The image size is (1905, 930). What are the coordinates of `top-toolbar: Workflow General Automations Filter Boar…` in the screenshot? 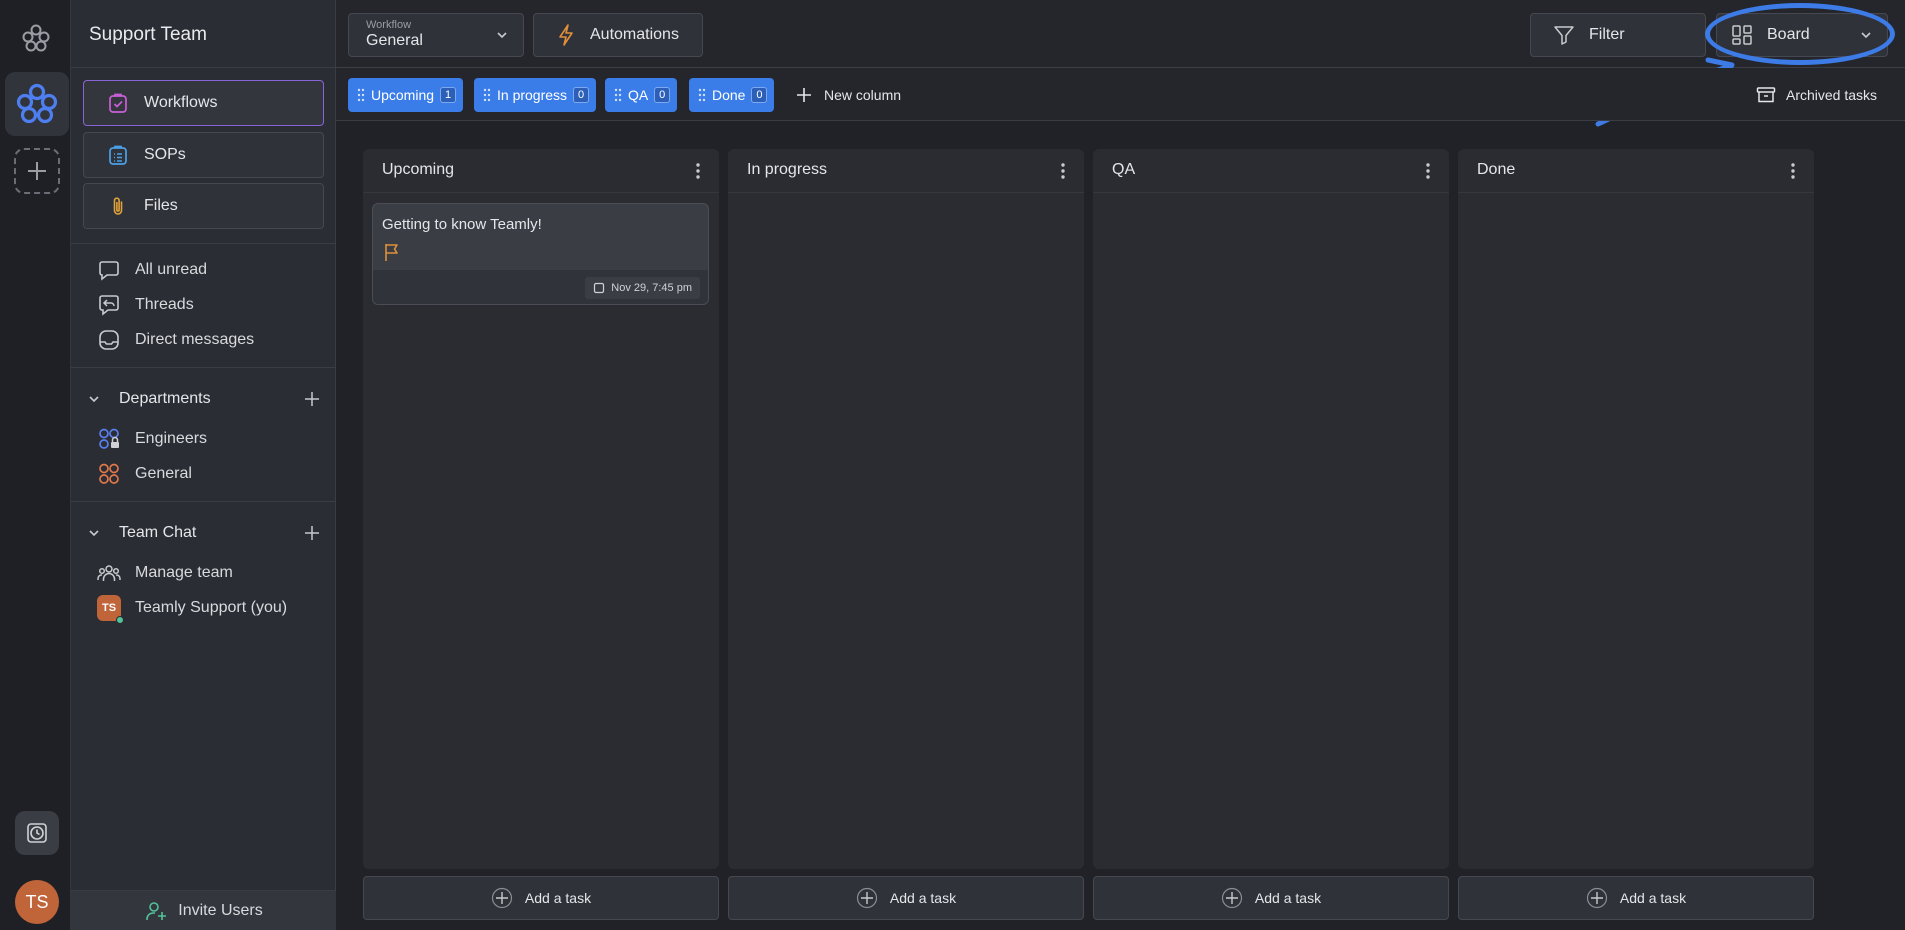 It's located at (1120, 34).